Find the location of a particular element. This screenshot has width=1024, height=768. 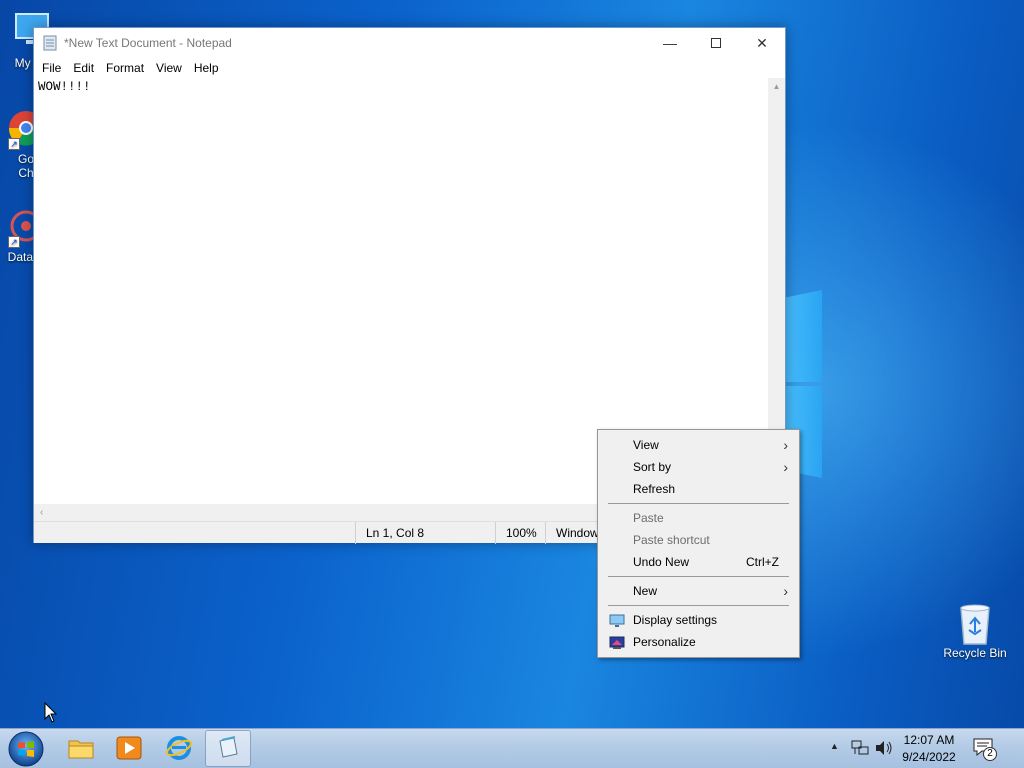

file-explorer-icon is located at coordinates (81, 749).